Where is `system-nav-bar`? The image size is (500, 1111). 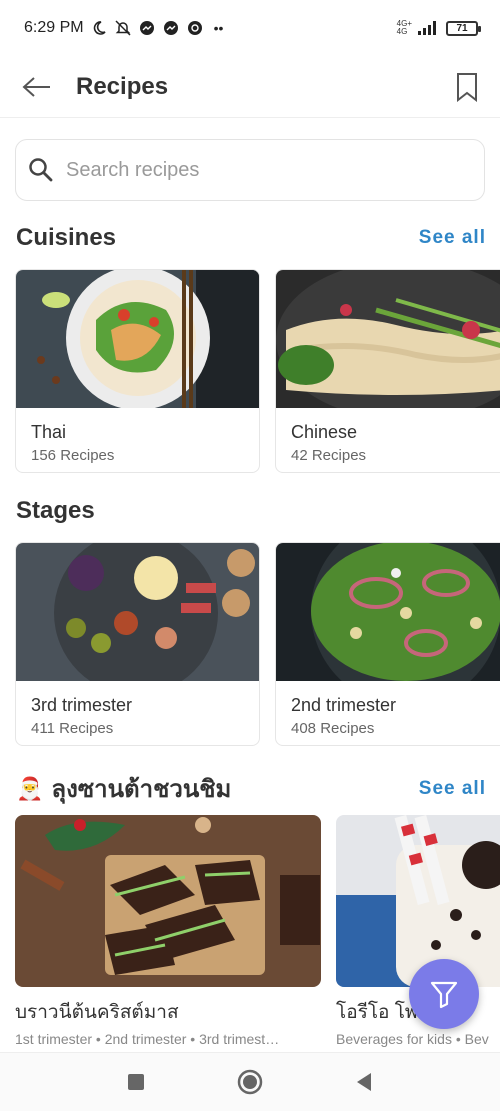 system-nav-bar is located at coordinates (250, 1081).